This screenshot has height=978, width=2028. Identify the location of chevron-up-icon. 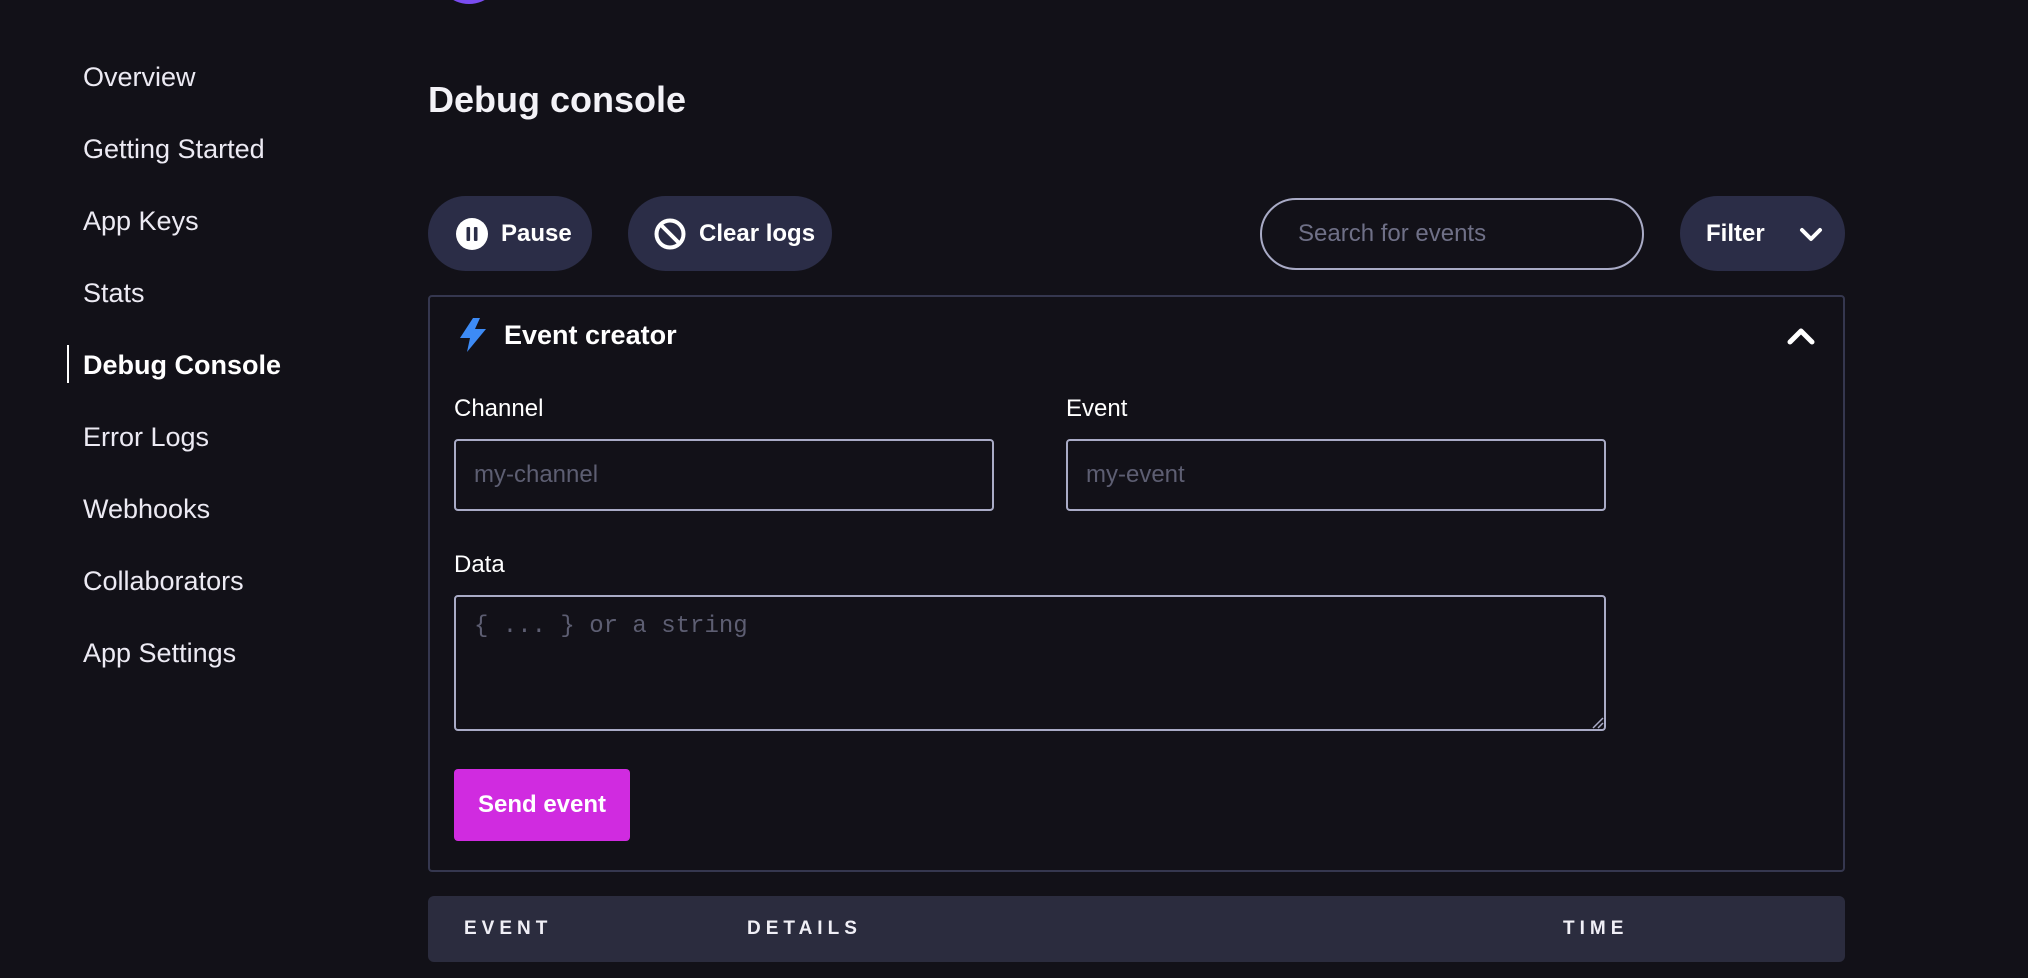
(1801, 336).